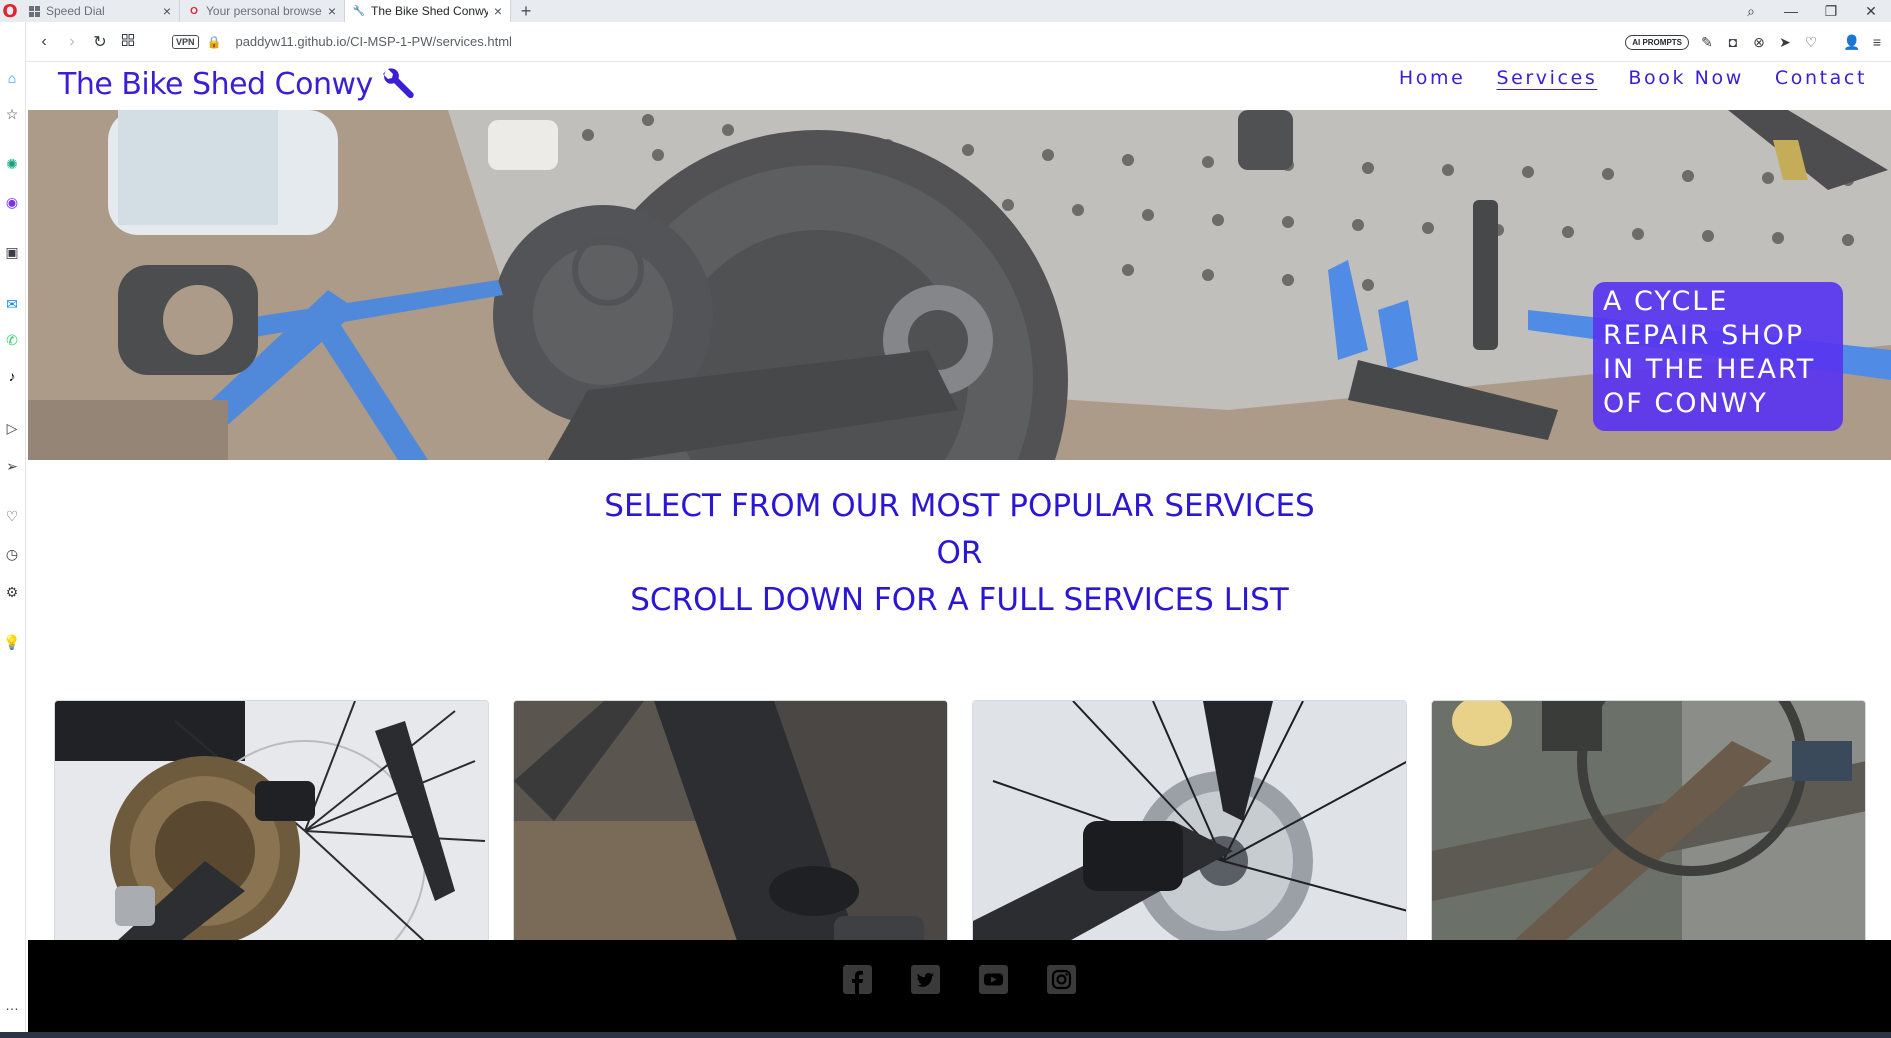 The image size is (1891, 1038). I want to click on settings-icon: ⚙, so click(12, 592).